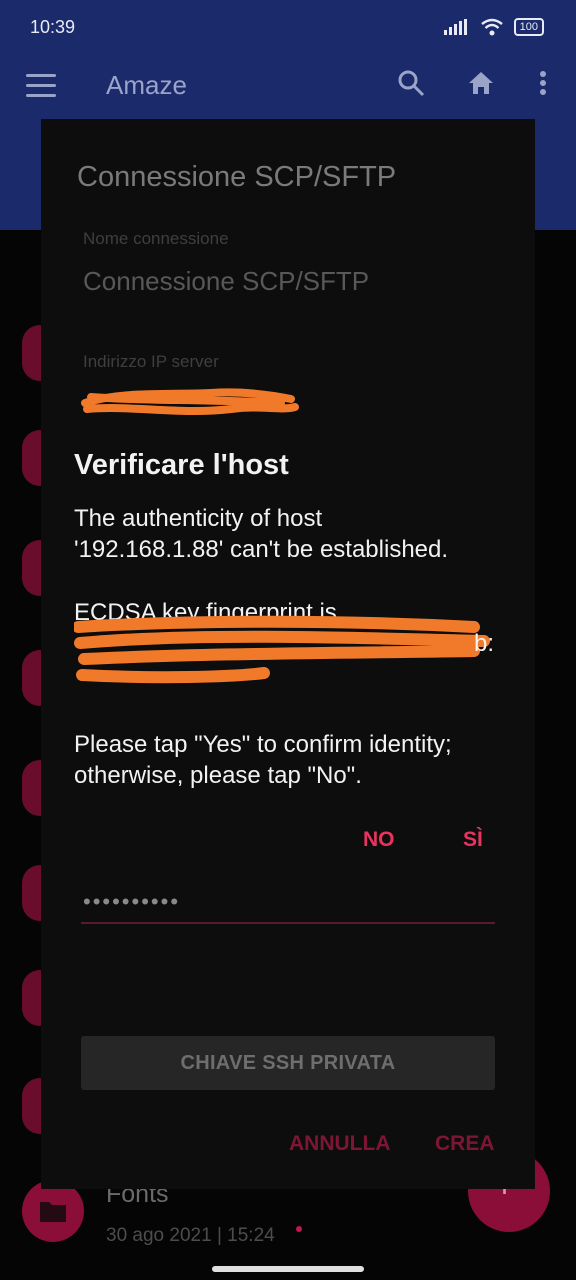 The width and height of the screenshot is (576, 1280). What do you see at coordinates (151, 361) in the screenshot?
I see `server-ip-label: Indirizzo IP server` at bounding box center [151, 361].